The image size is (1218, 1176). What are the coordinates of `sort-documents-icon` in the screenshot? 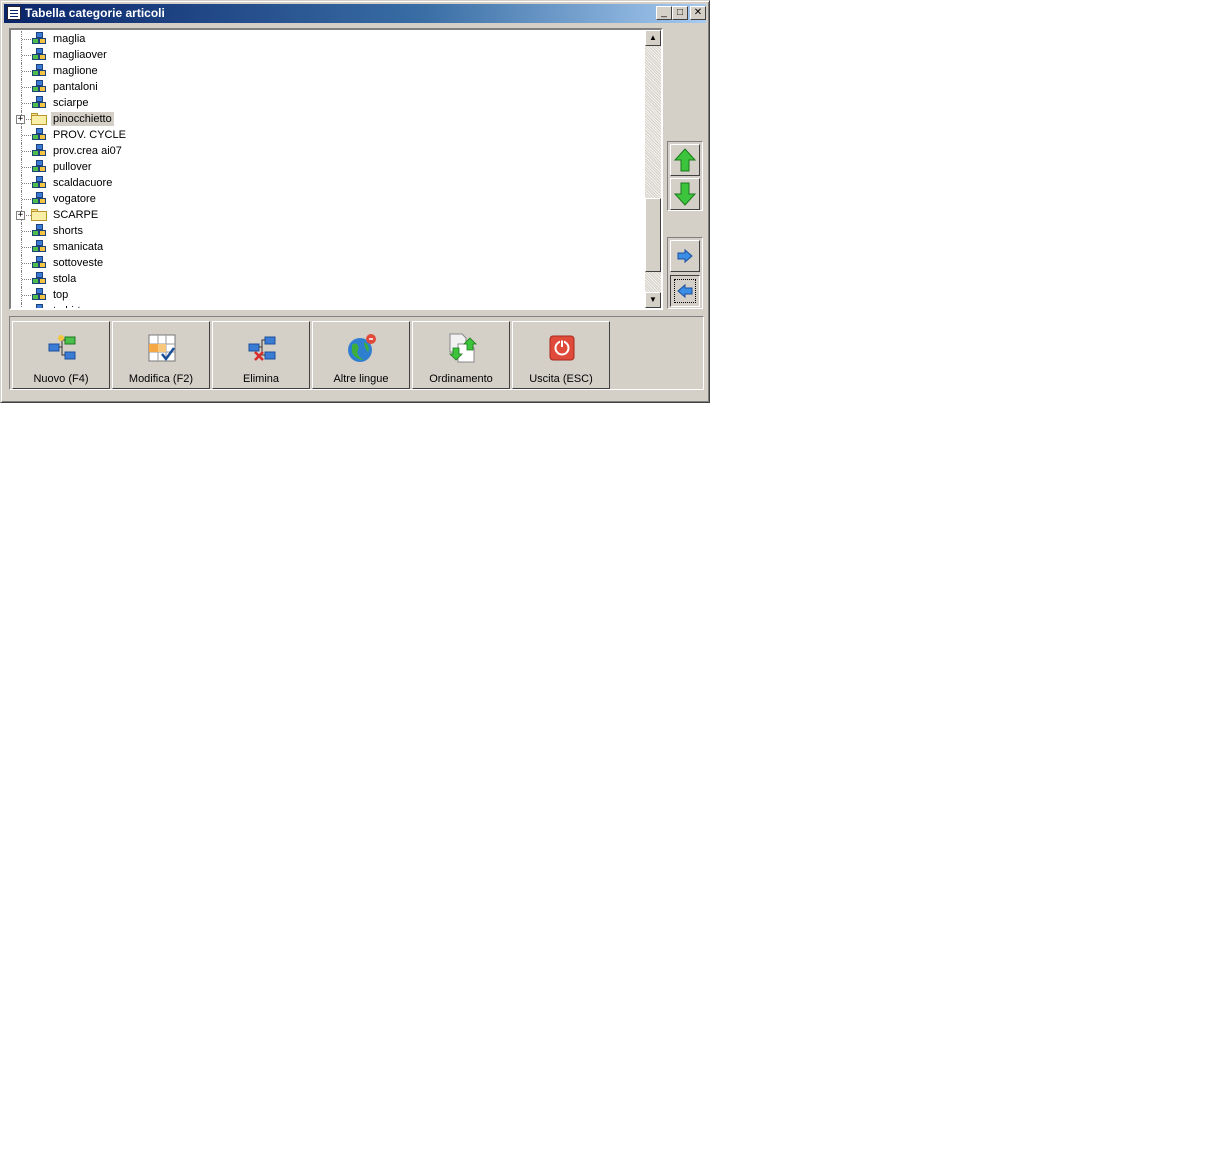 It's located at (463, 348).